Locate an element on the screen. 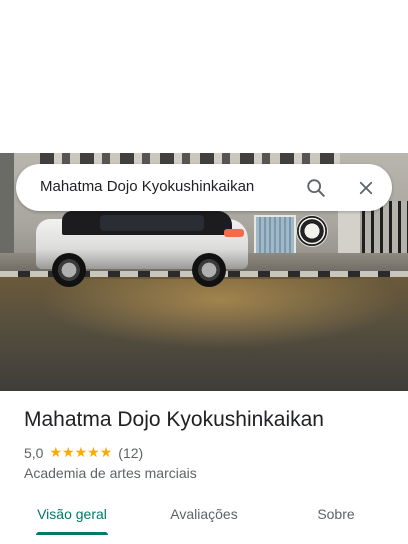 The image size is (408, 544). place-category: Academia de artes marciais is located at coordinates (110, 473).